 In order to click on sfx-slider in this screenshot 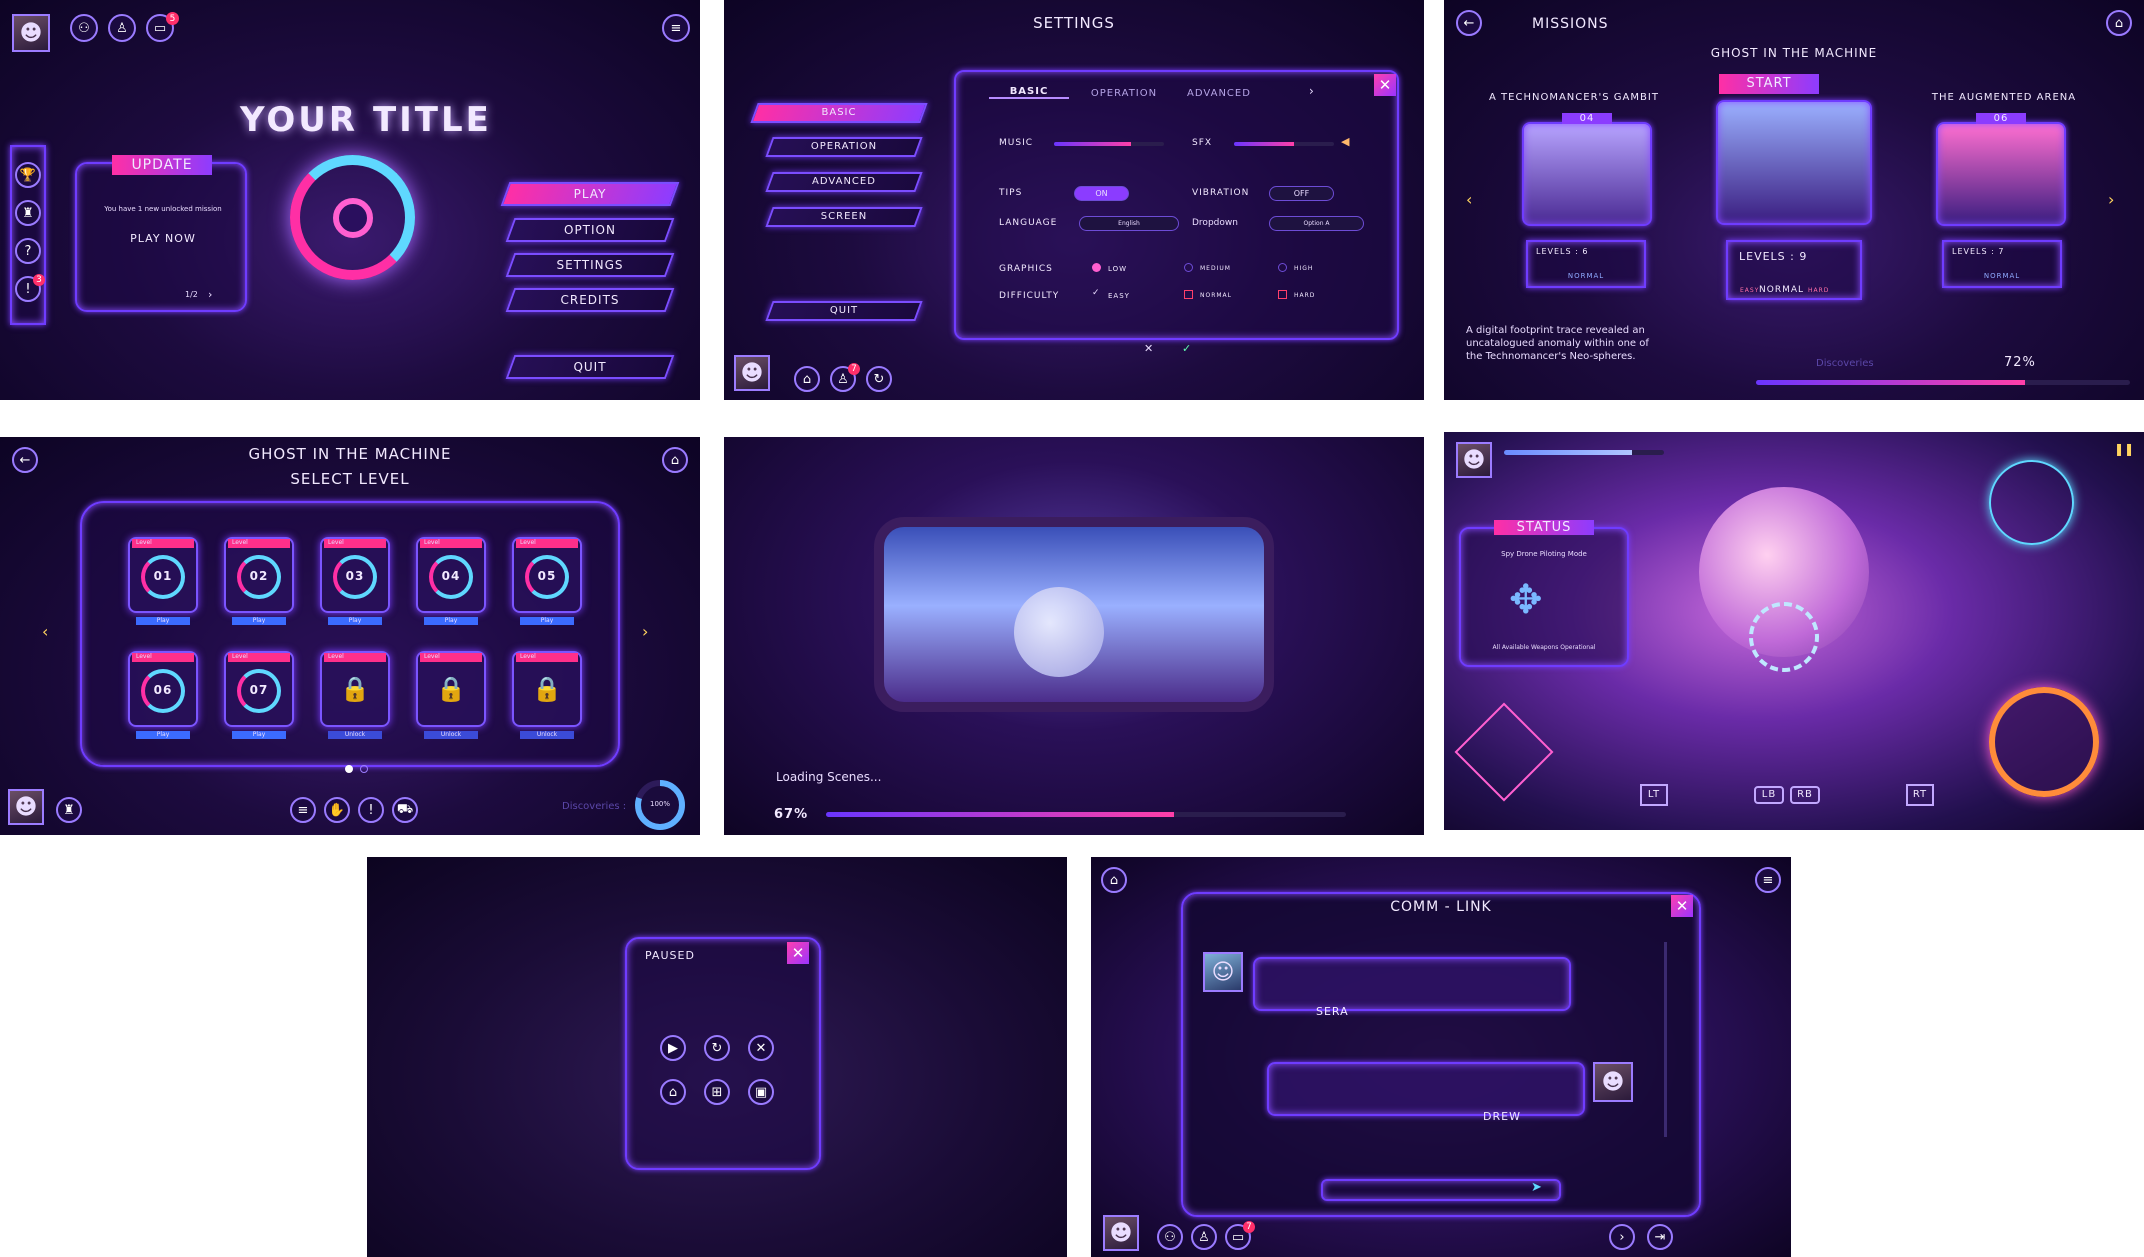, I will do `click(1284, 144)`.